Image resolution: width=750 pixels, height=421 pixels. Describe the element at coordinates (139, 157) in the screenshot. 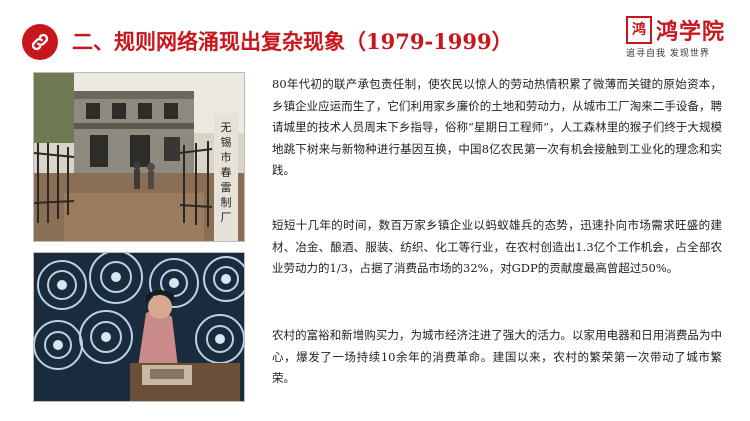

I see `factory-photo: 无锡市春雷制厂` at that location.